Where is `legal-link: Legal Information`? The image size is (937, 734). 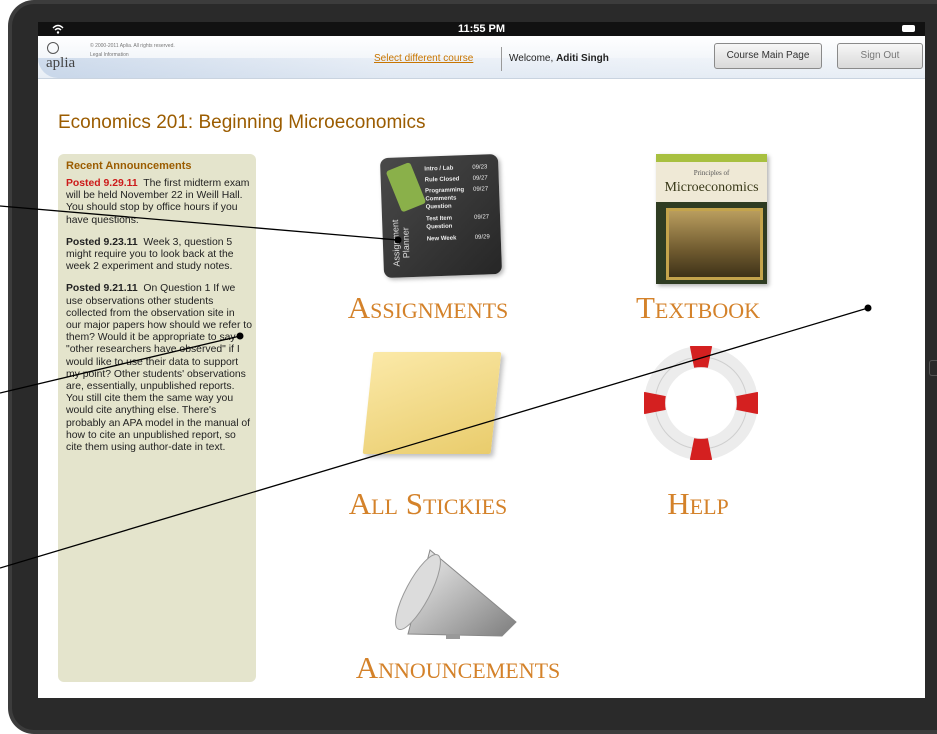 legal-link: Legal Information is located at coordinates (132, 55).